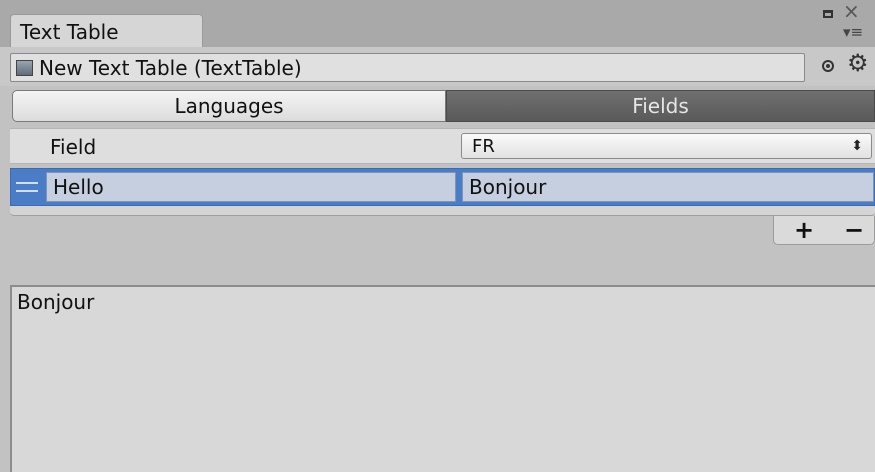 The height and width of the screenshot is (472, 875). I want to click on table-header-row: Field FR ⬍, so click(442, 146).